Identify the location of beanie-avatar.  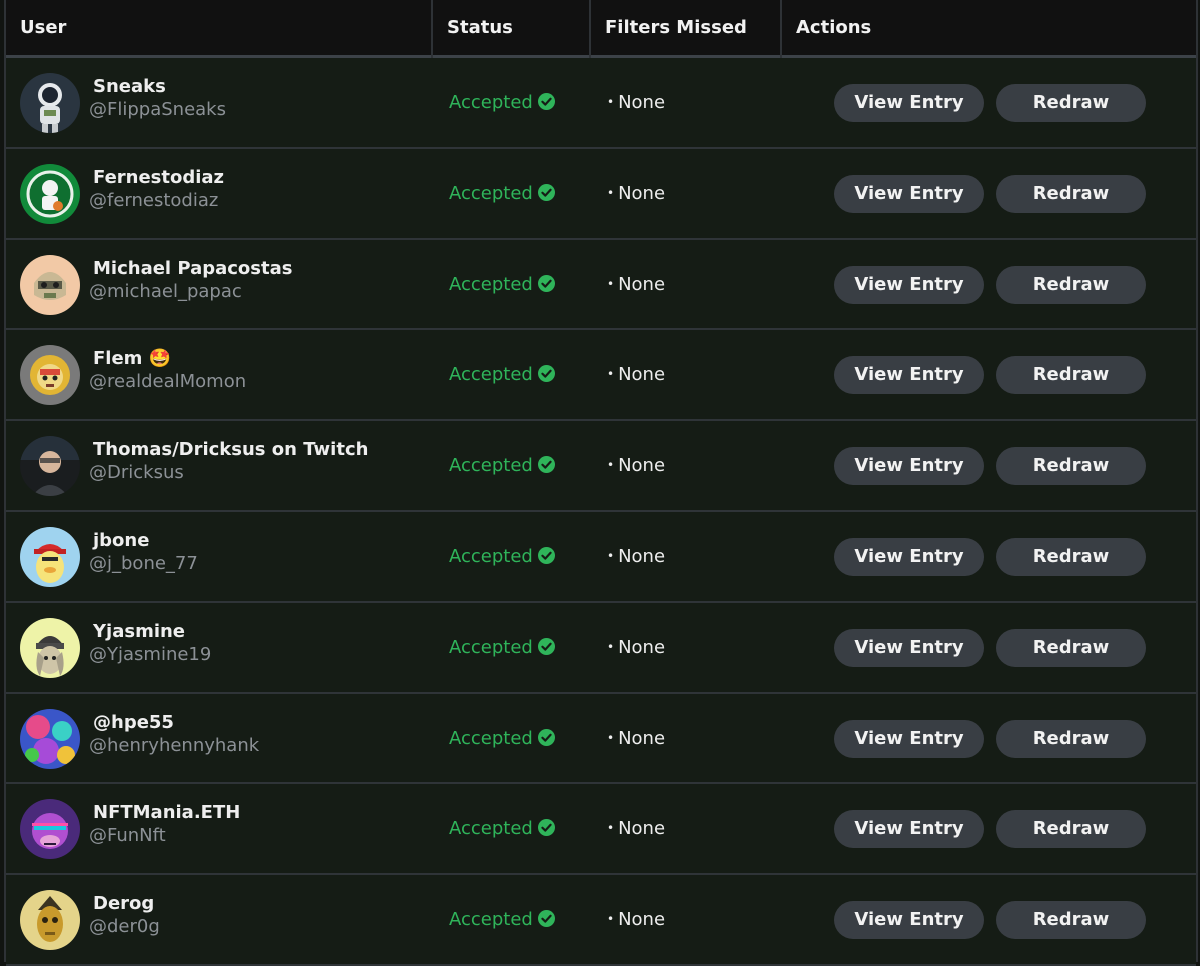
(50, 647).